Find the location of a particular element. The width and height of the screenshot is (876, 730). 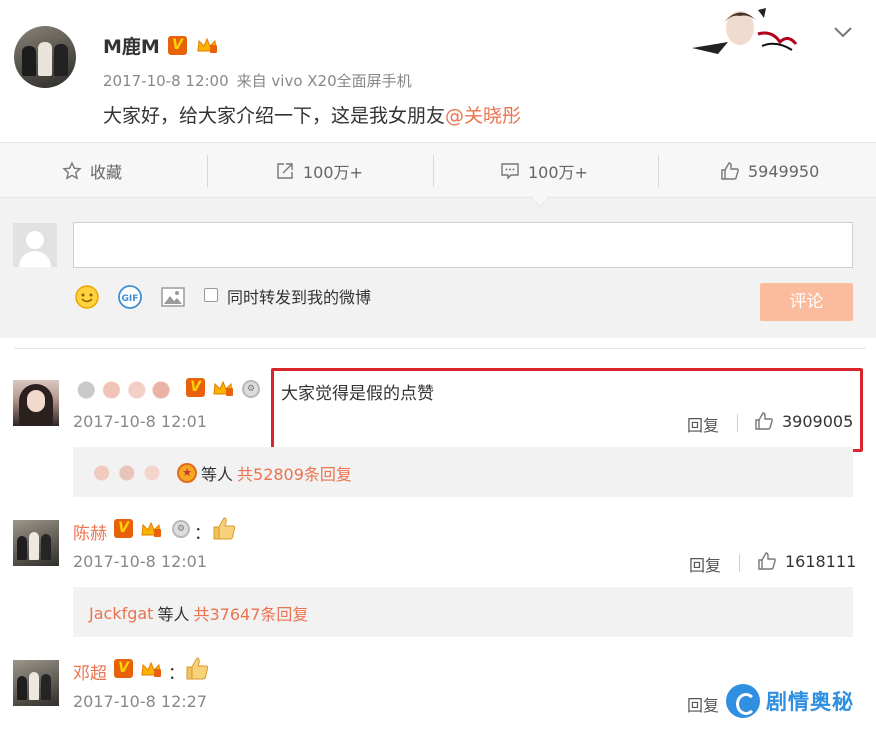

reply-names is located at coordinates (131, 473).